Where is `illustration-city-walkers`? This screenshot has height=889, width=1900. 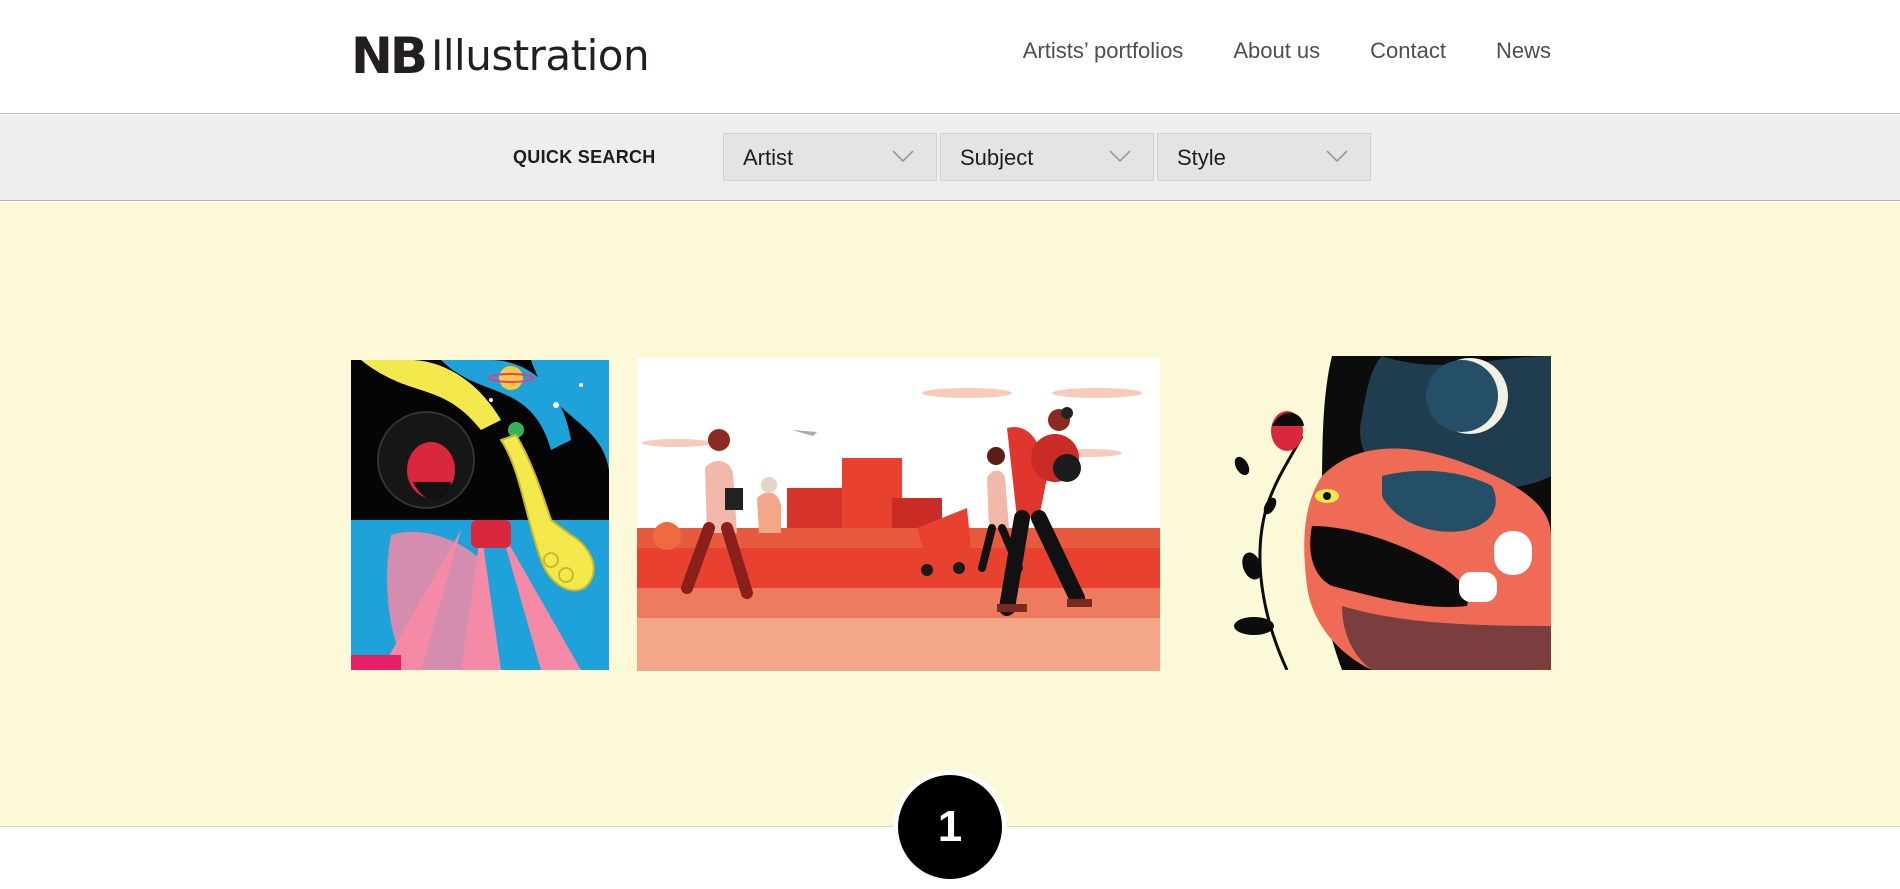 illustration-city-walkers is located at coordinates (898, 514).